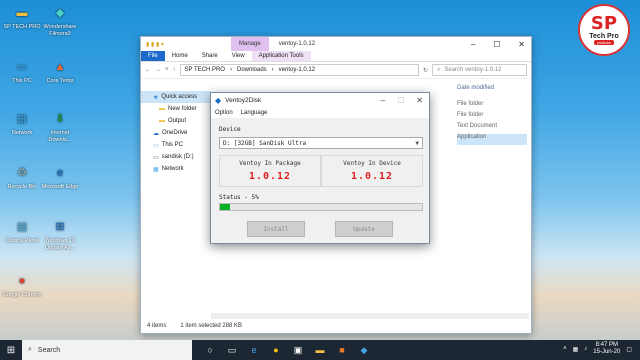 Image resolution: width=640 pixels, height=360 pixels. What do you see at coordinates (629, 349) in the screenshot?
I see `notification-icon: ▢` at bounding box center [629, 349].